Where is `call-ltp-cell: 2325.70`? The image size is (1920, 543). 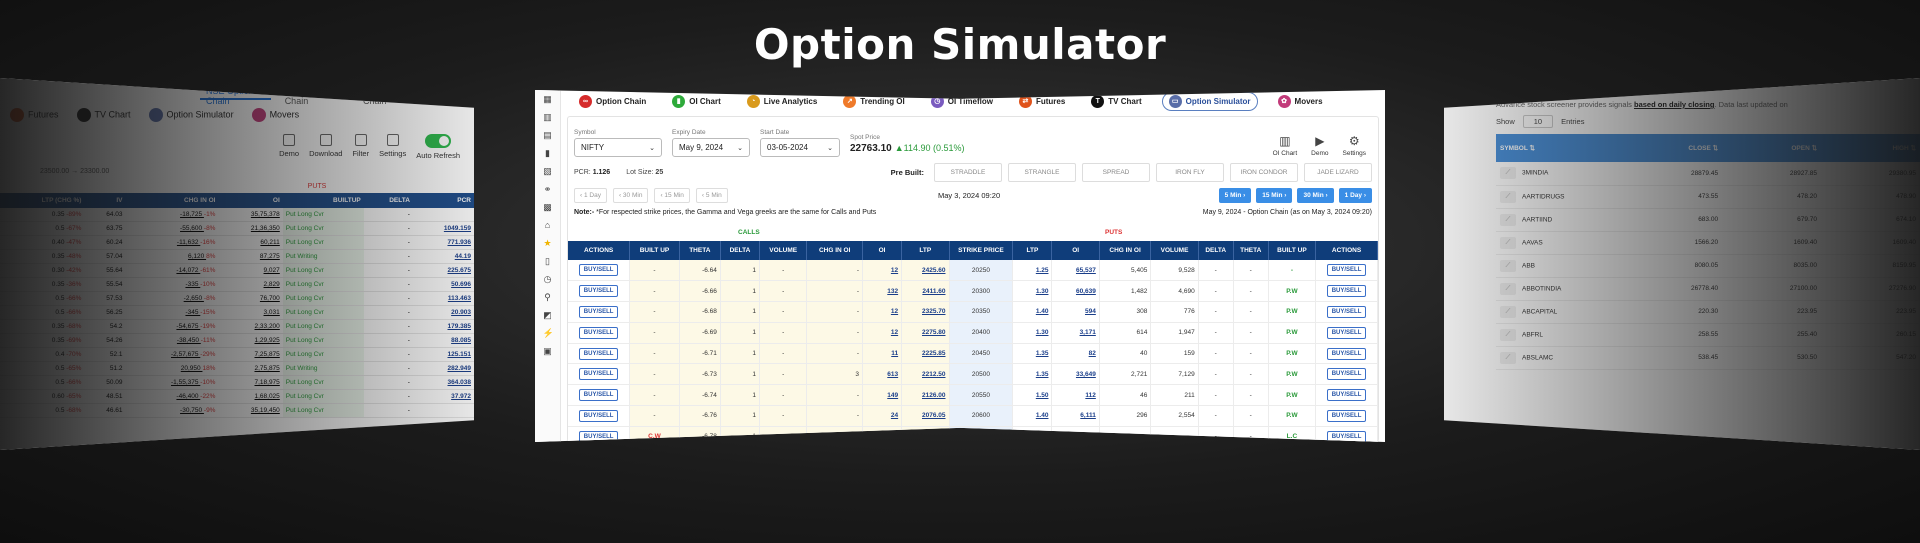
call-ltp-cell: 2325.70 is located at coordinates (925, 312).